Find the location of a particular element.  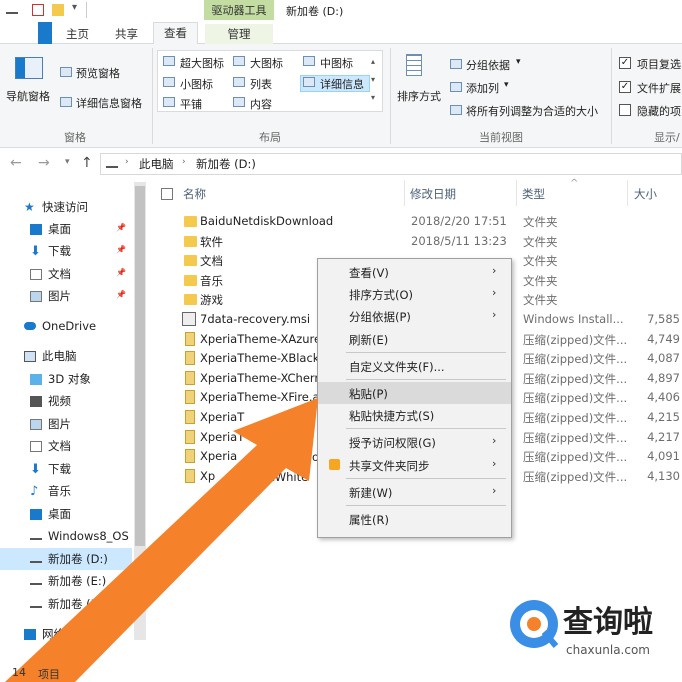

watermark-logo is located at coordinates (534, 624).